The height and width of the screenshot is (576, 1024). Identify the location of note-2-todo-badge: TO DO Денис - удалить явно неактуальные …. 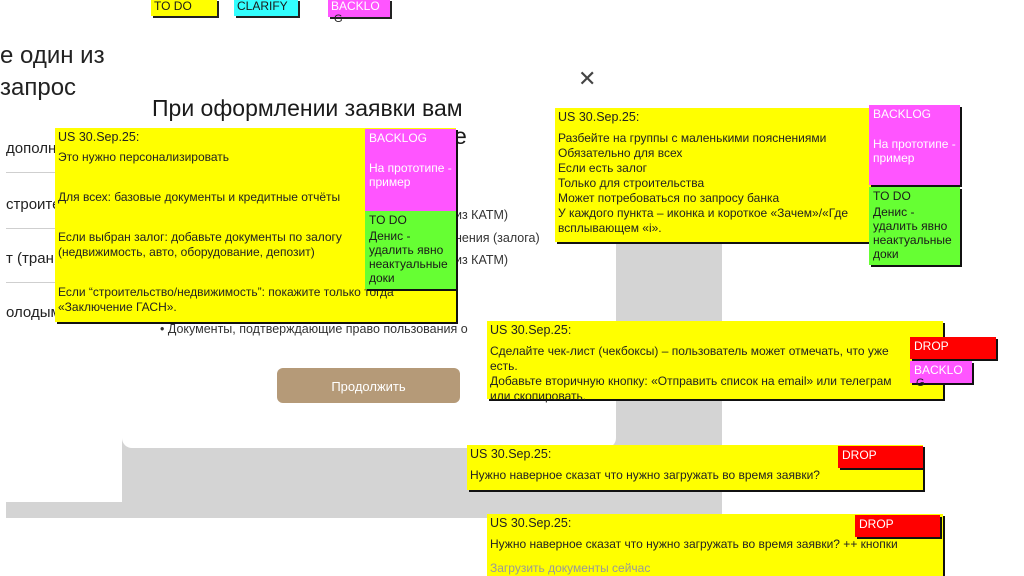
(914, 226).